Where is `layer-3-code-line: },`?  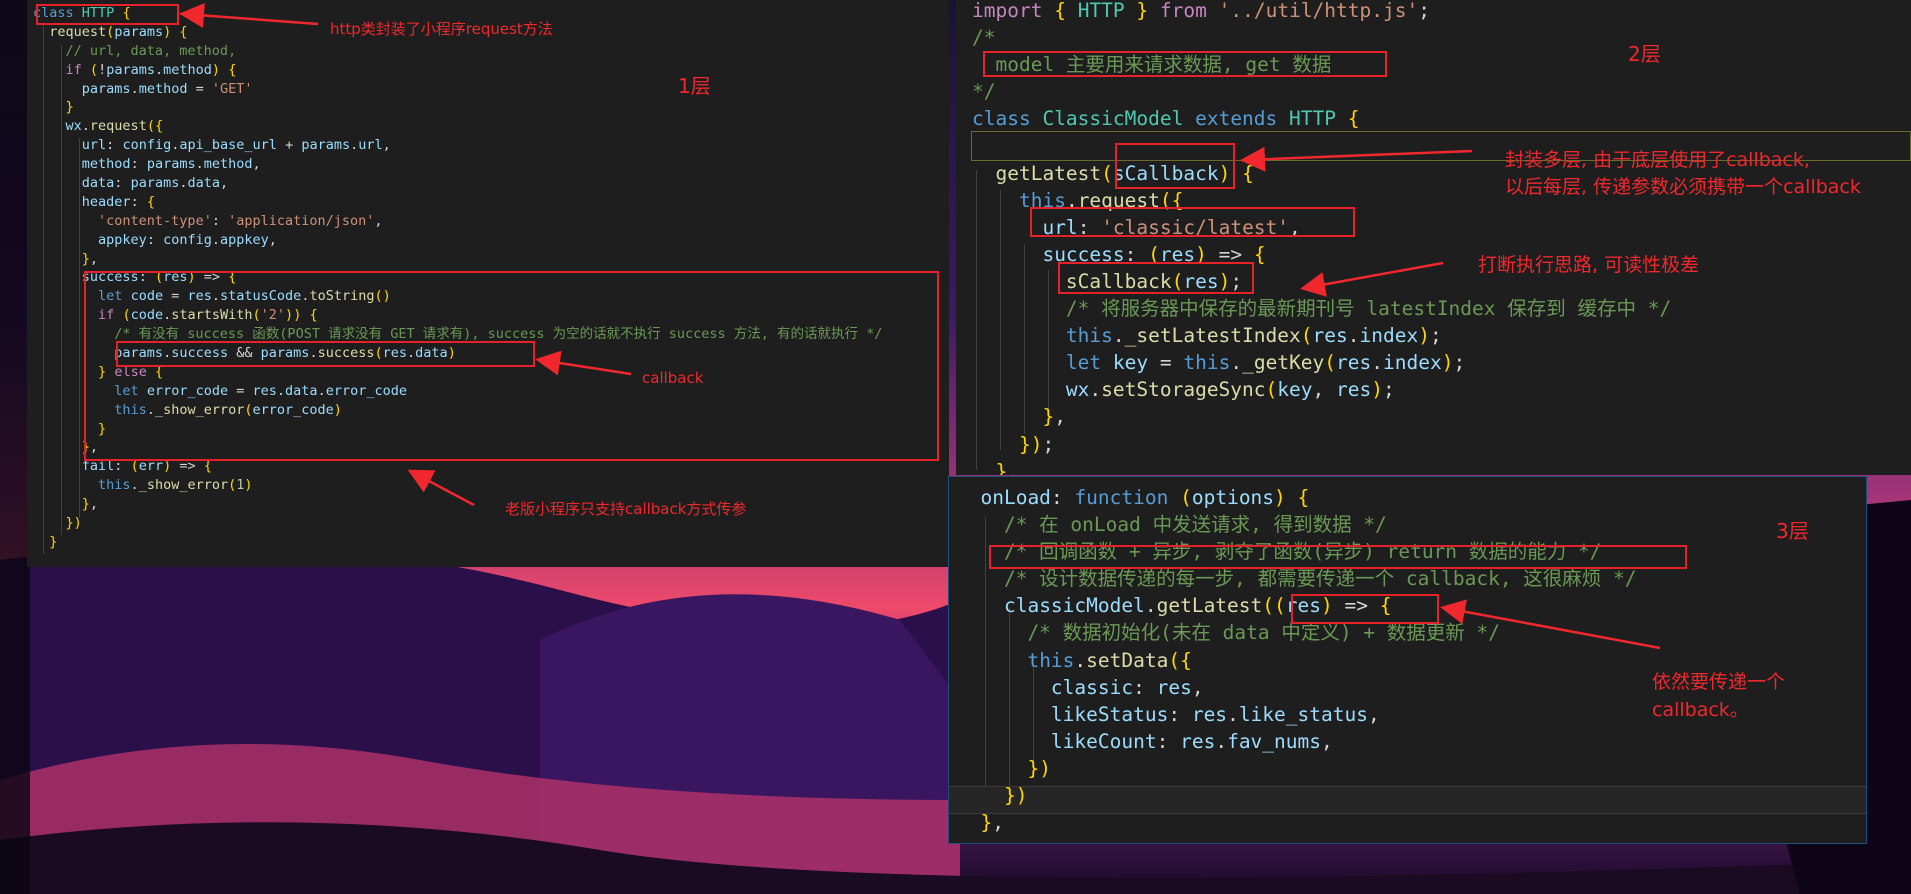
layer-3-code-line: }, is located at coordinates (992, 823).